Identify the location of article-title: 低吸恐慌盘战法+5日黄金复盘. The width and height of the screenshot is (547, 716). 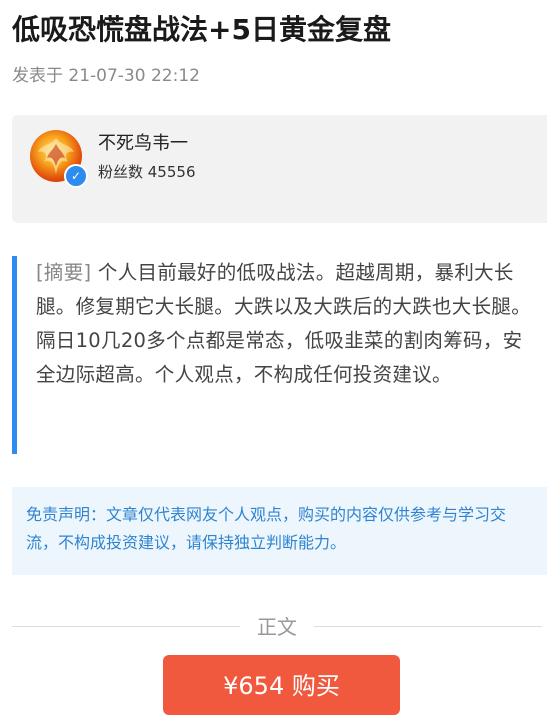
(201, 29).